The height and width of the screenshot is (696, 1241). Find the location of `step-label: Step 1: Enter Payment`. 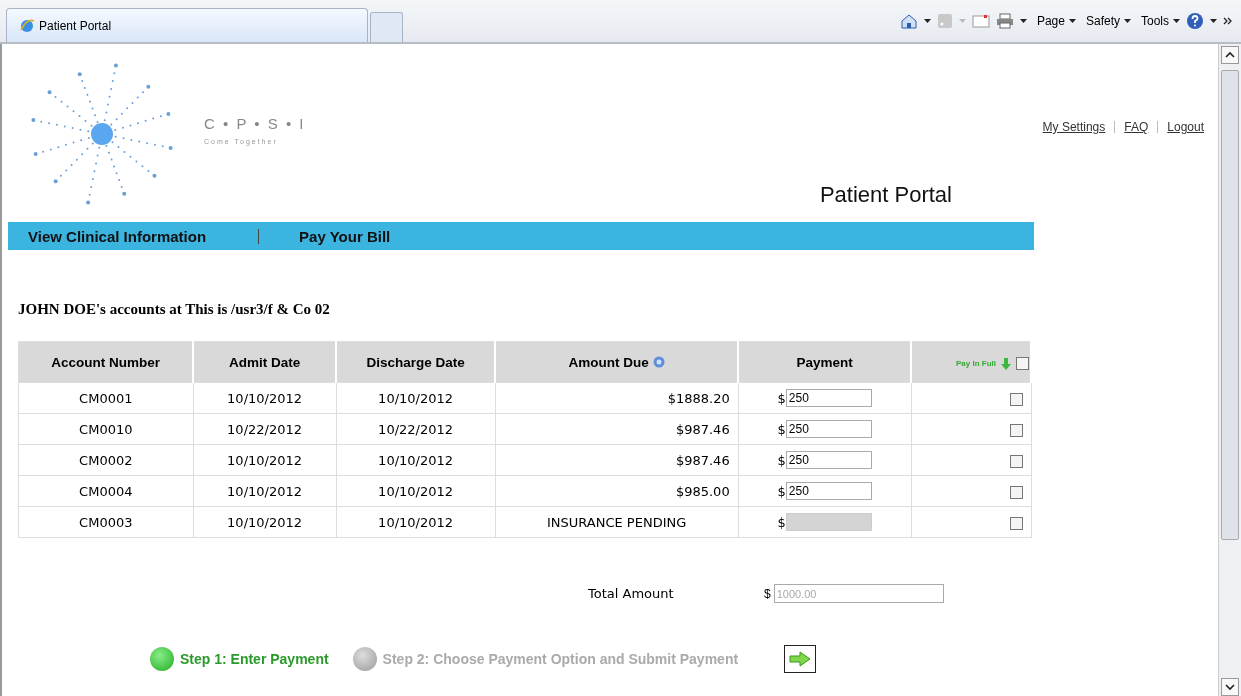

step-label: Step 1: Enter Payment is located at coordinates (254, 659).